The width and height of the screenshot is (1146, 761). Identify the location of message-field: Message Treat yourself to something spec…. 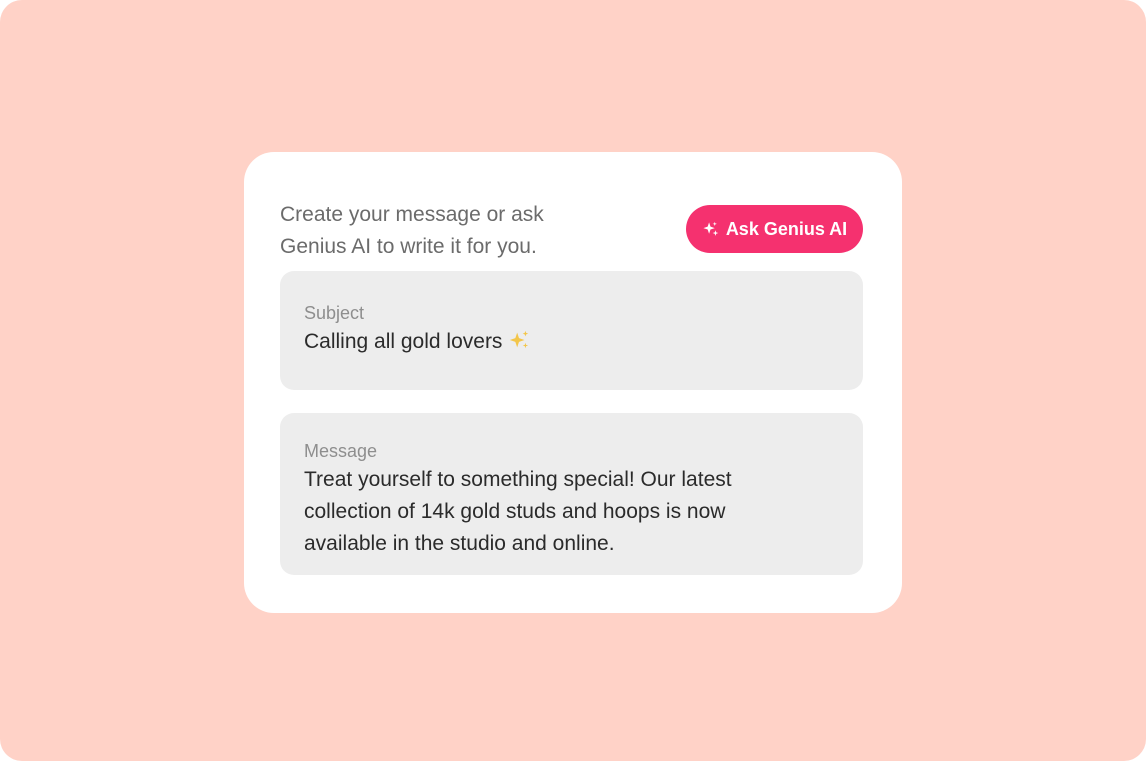
(571, 494).